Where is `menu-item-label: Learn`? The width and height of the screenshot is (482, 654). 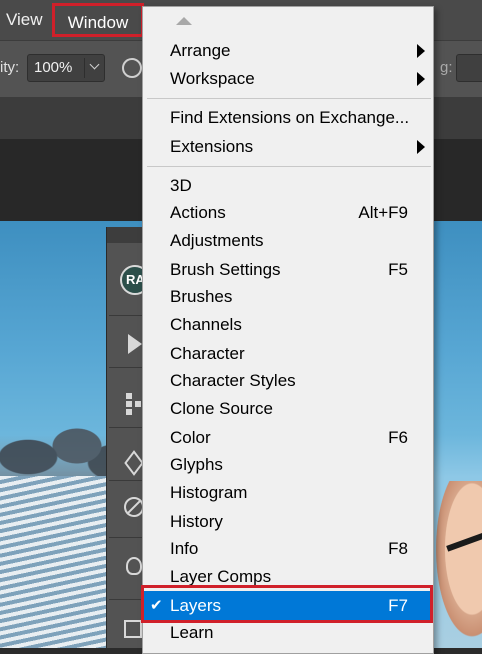
menu-item-label: Learn is located at coordinates (192, 632).